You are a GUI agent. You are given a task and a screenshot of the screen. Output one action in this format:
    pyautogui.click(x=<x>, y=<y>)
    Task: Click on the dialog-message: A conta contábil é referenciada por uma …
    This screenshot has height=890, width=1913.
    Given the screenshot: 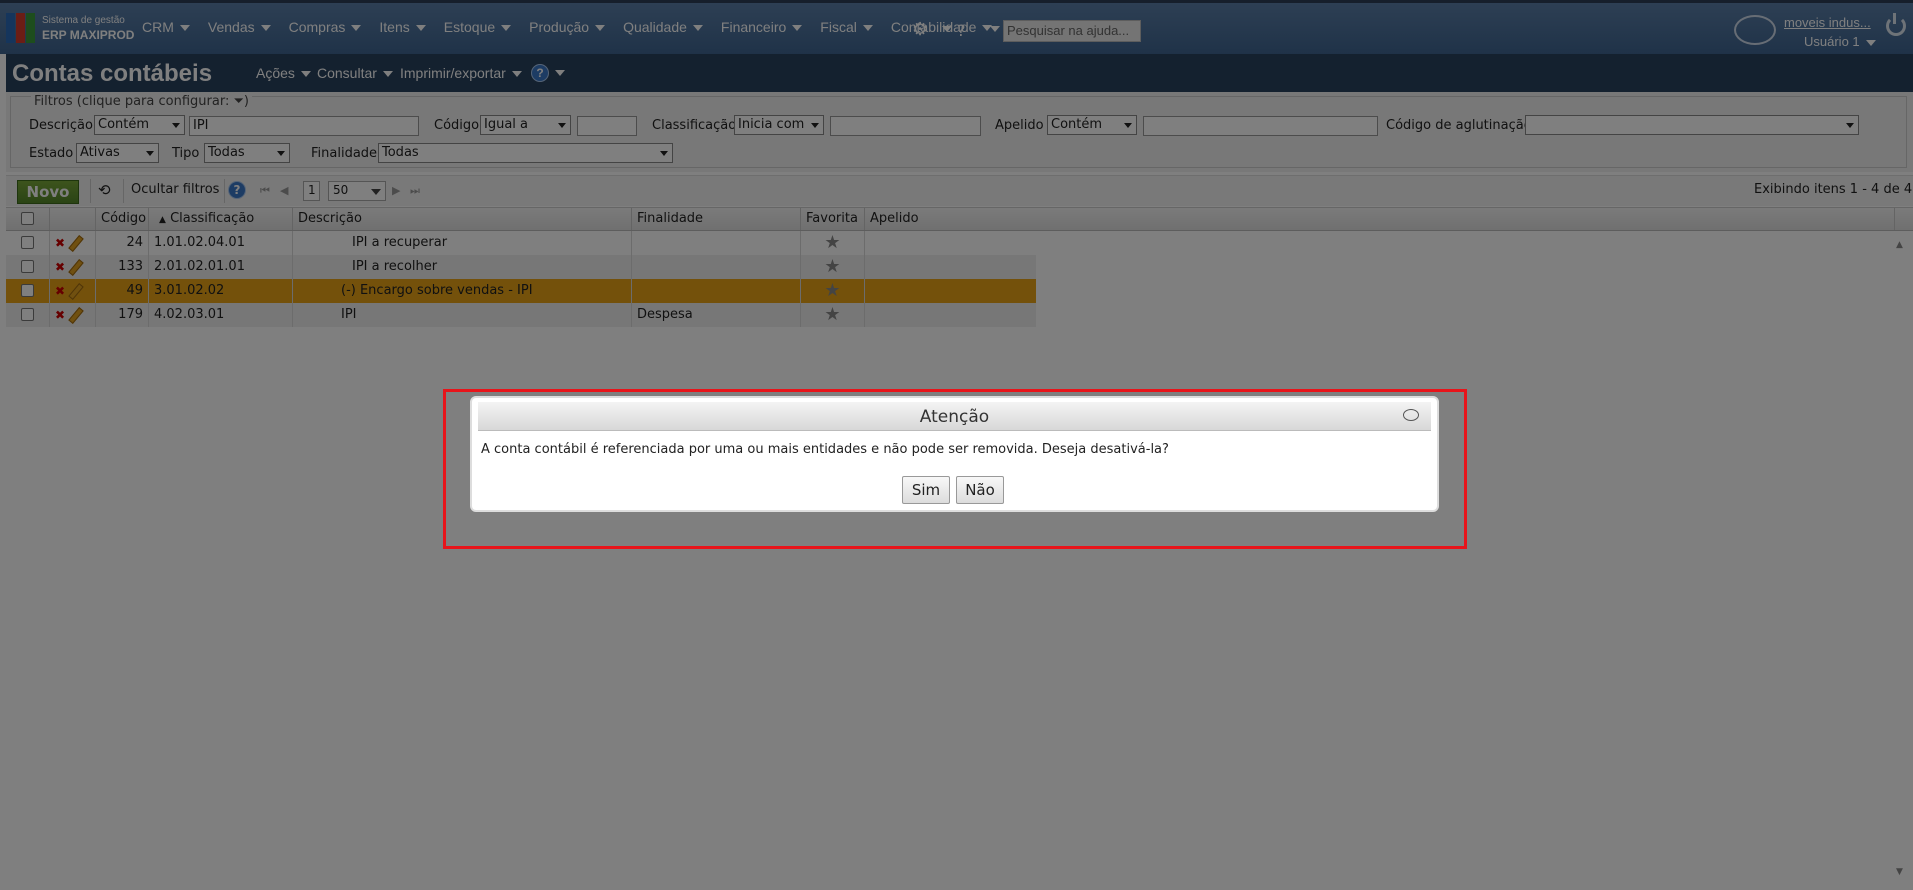 What is the action you would take?
    pyautogui.click(x=825, y=449)
    